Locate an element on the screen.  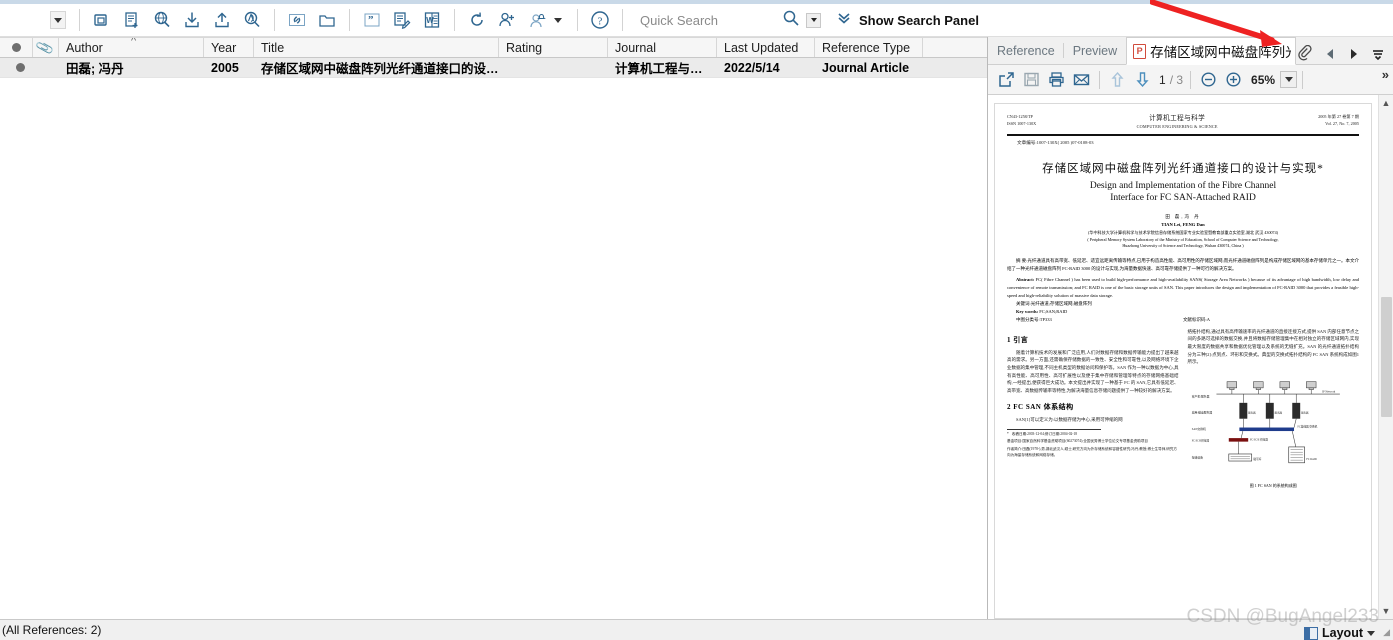
current-page-value: 1 is located at coordinates (1162, 80).